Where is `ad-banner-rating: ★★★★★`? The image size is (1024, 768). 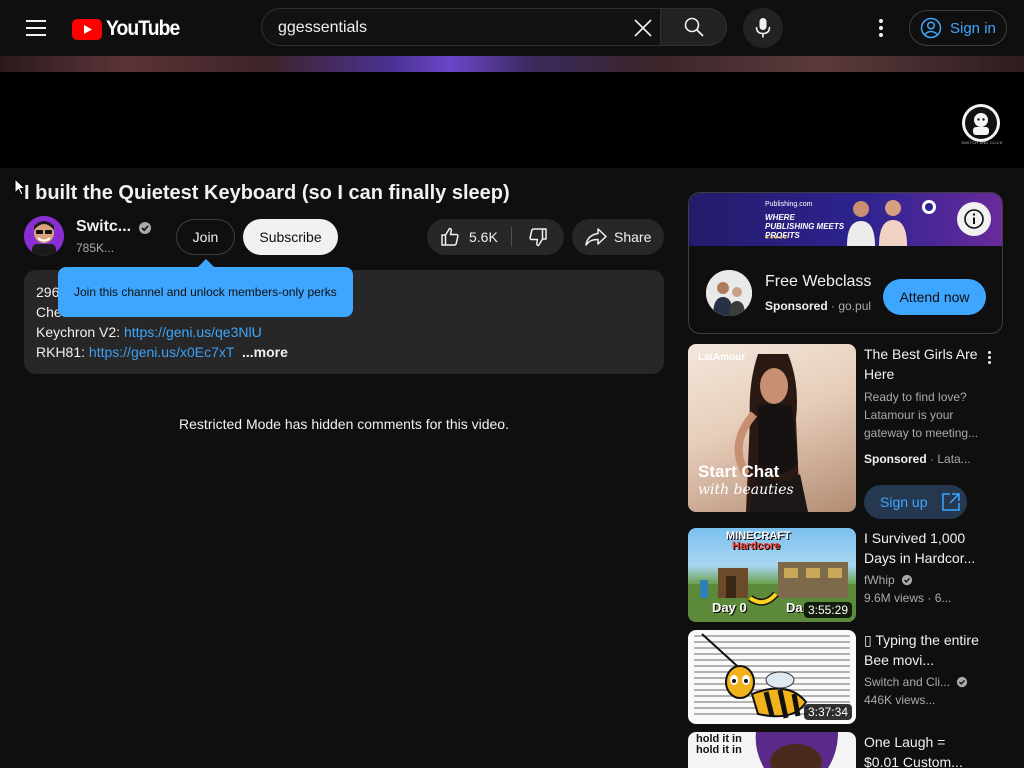 ad-banner-rating: ★★★★★ is located at coordinates (776, 238).